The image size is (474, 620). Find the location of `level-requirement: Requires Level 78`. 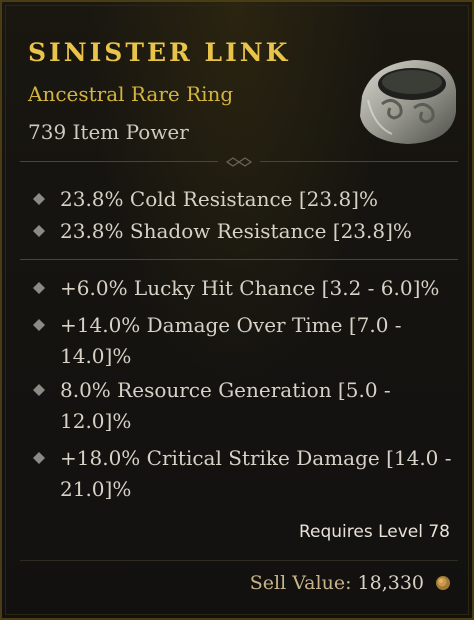

level-requirement: Requires Level 78 is located at coordinates (374, 532).